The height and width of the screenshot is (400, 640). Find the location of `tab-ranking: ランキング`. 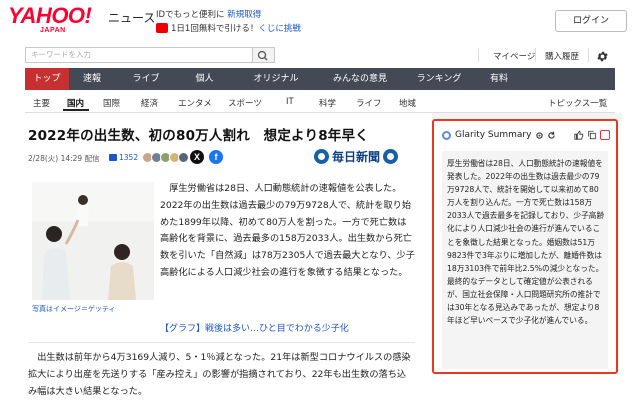

tab-ranking: ランキング is located at coordinates (439, 79).